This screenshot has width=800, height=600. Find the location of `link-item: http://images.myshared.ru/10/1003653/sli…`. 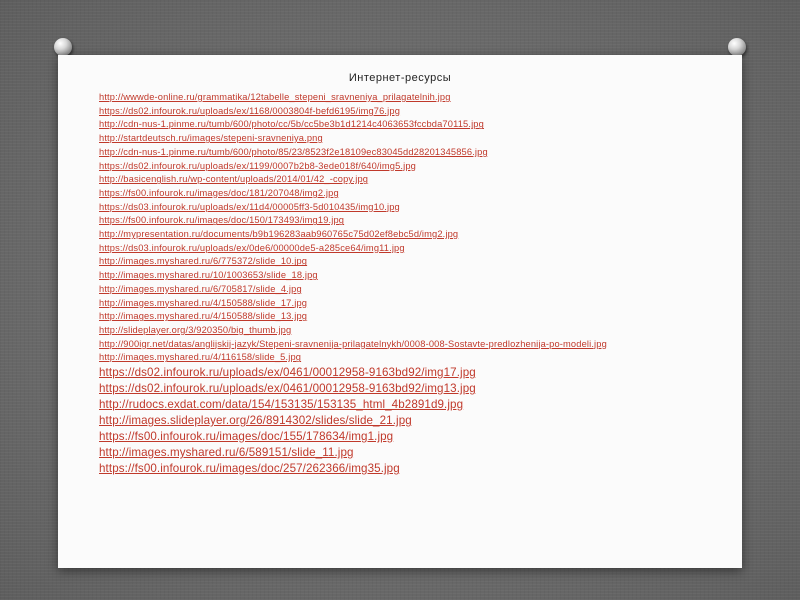

link-item: http://images.myshared.ru/10/1003653/sli… is located at coordinates (414, 276).